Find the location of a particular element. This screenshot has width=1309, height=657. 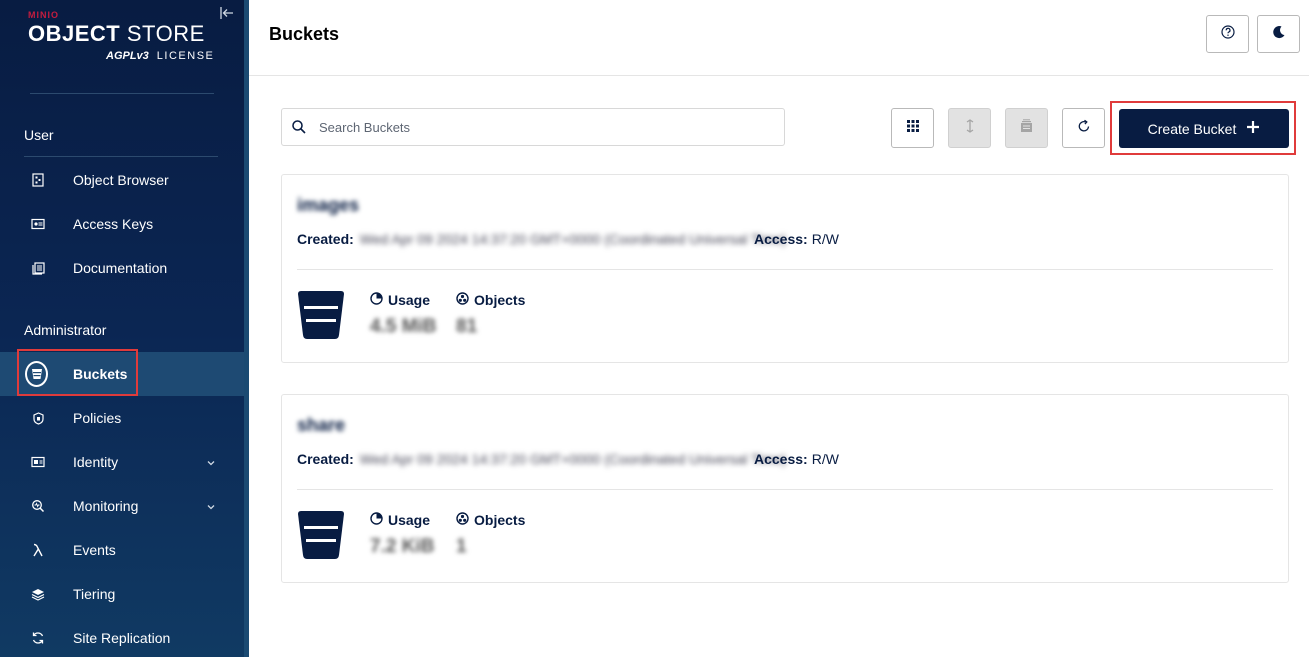

search-bar is located at coordinates (533, 127).